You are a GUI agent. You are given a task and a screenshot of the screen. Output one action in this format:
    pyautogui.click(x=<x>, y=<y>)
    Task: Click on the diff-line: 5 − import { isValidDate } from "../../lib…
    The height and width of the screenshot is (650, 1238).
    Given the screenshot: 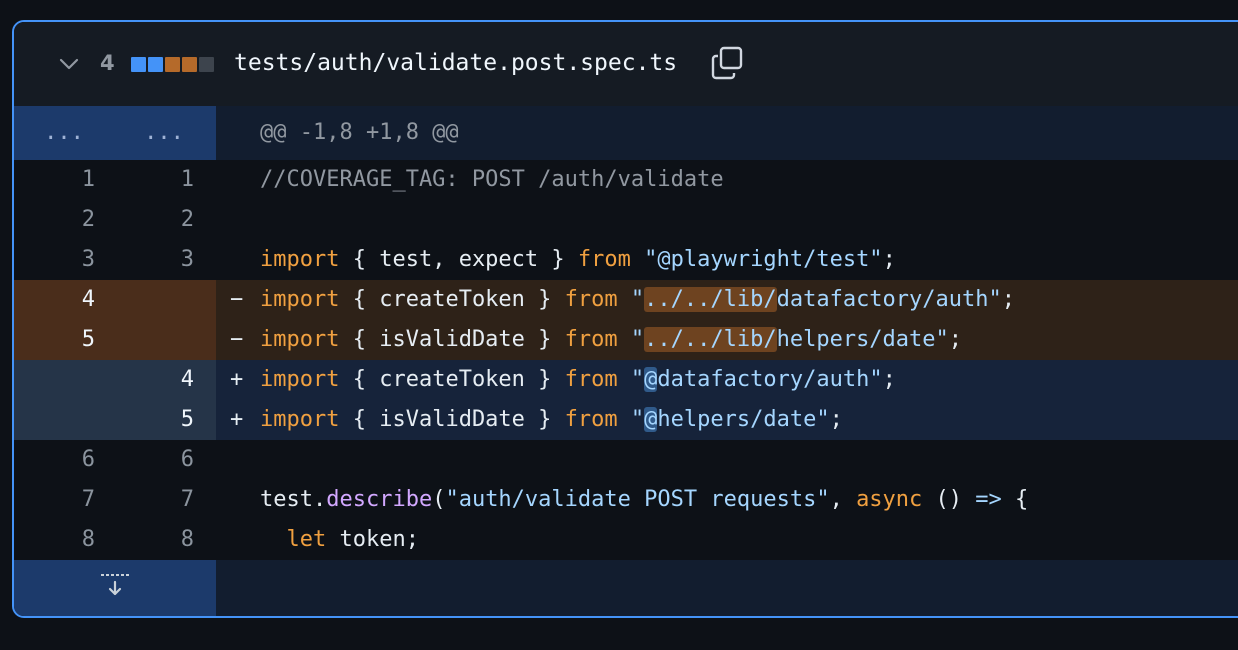 What is the action you would take?
    pyautogui.click(x=626, y=340)
    